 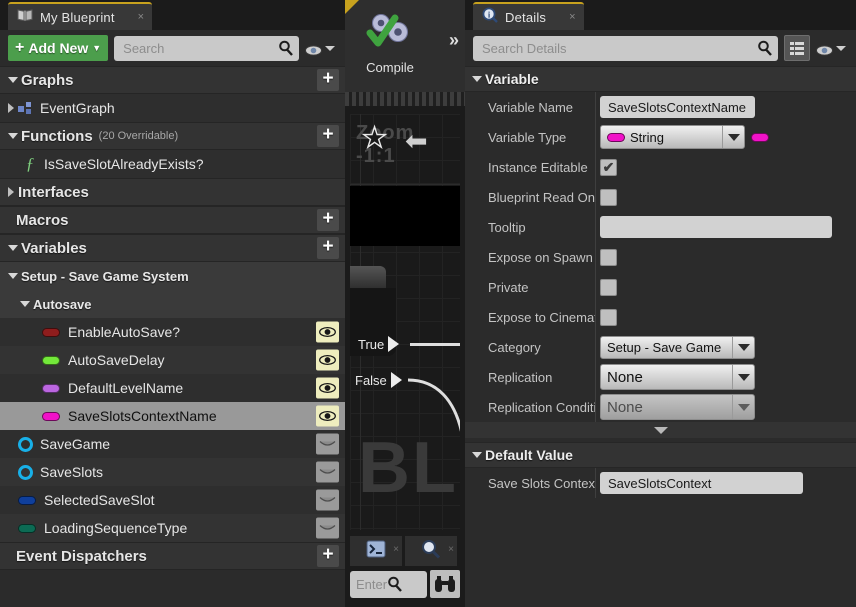 I want to click on tab-my-blueprint: My Blueprint ×, so click(x=80, y=16).